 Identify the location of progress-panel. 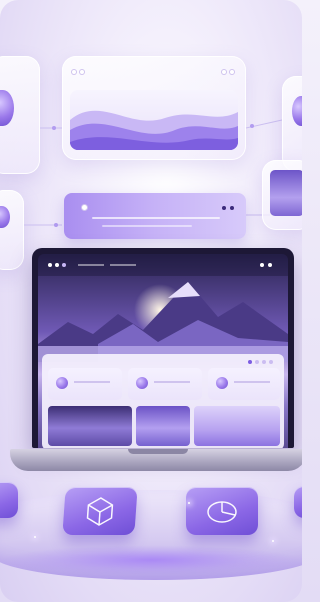
(155, 216).